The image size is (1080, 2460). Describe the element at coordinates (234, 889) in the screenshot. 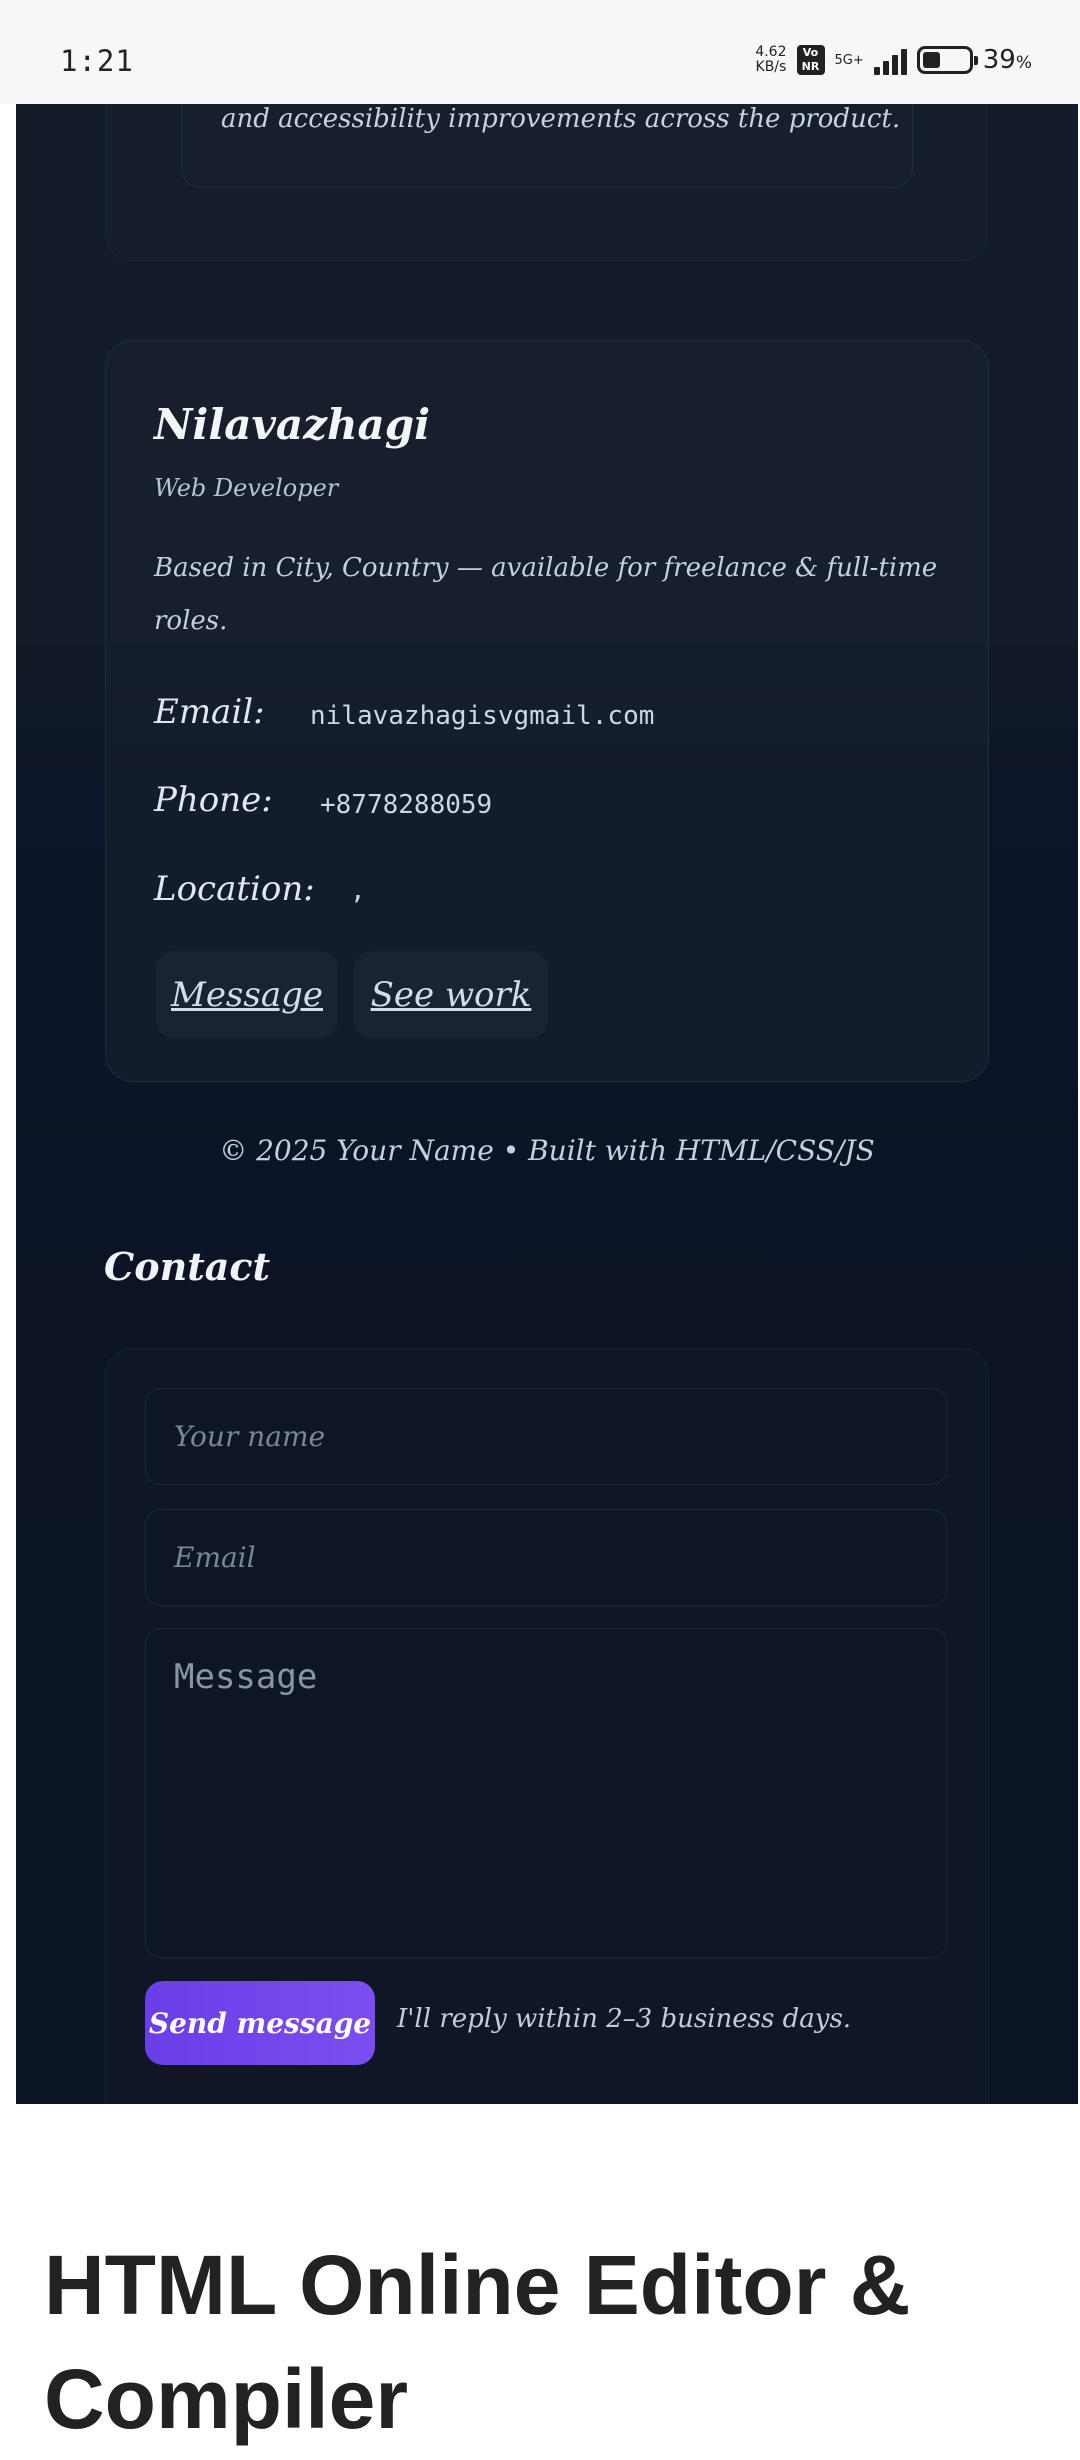

I see `location-label: Location:` at that location.